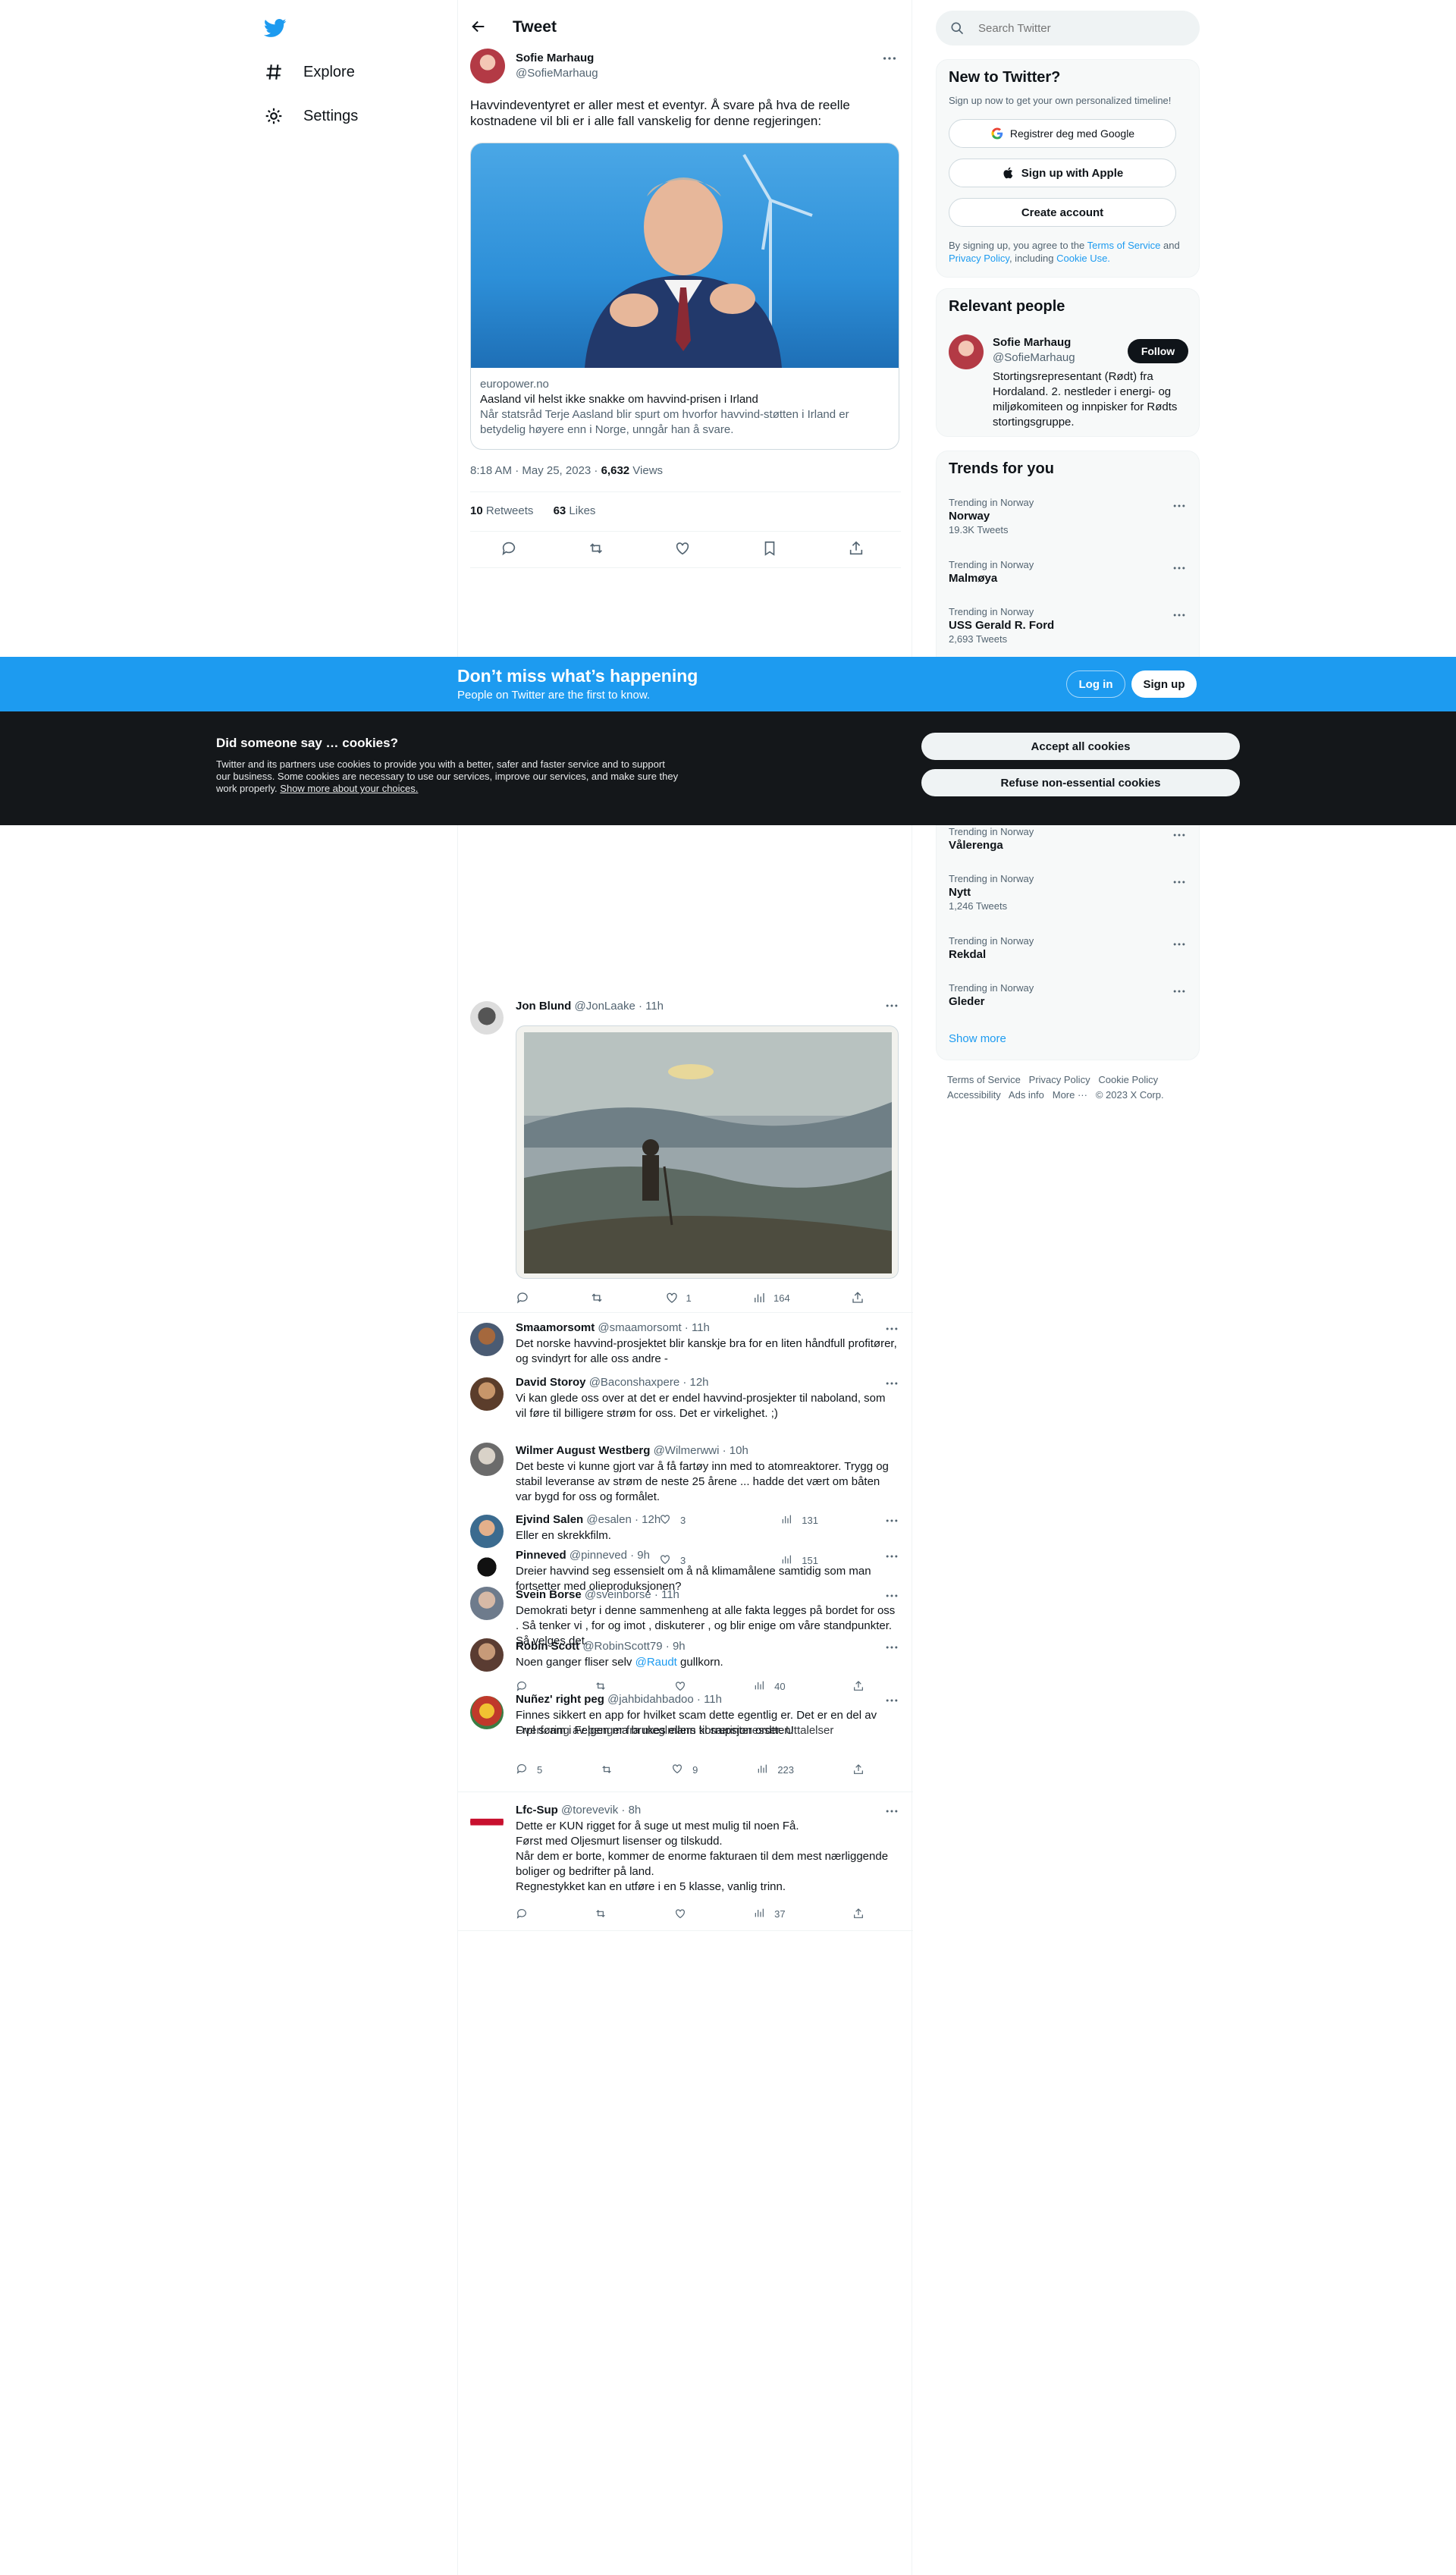 This screenshot has height=2575, width=1456. I want to click on follow-button: Follow, so click(1158, 351).